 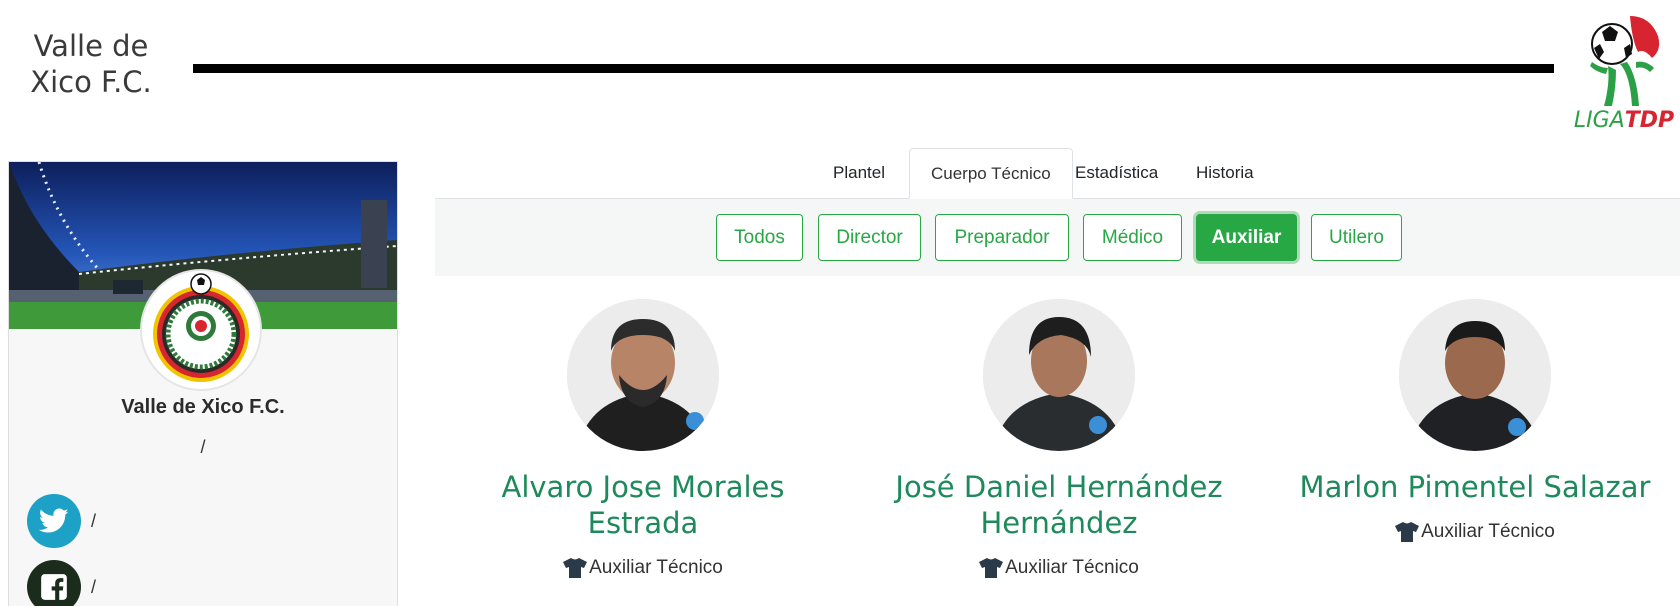 What do you see at coordinates (1246, 237) in the screenshot?
I see `filter-auxiliar-button: Auxiliar` at bounding box center [1246, 237].